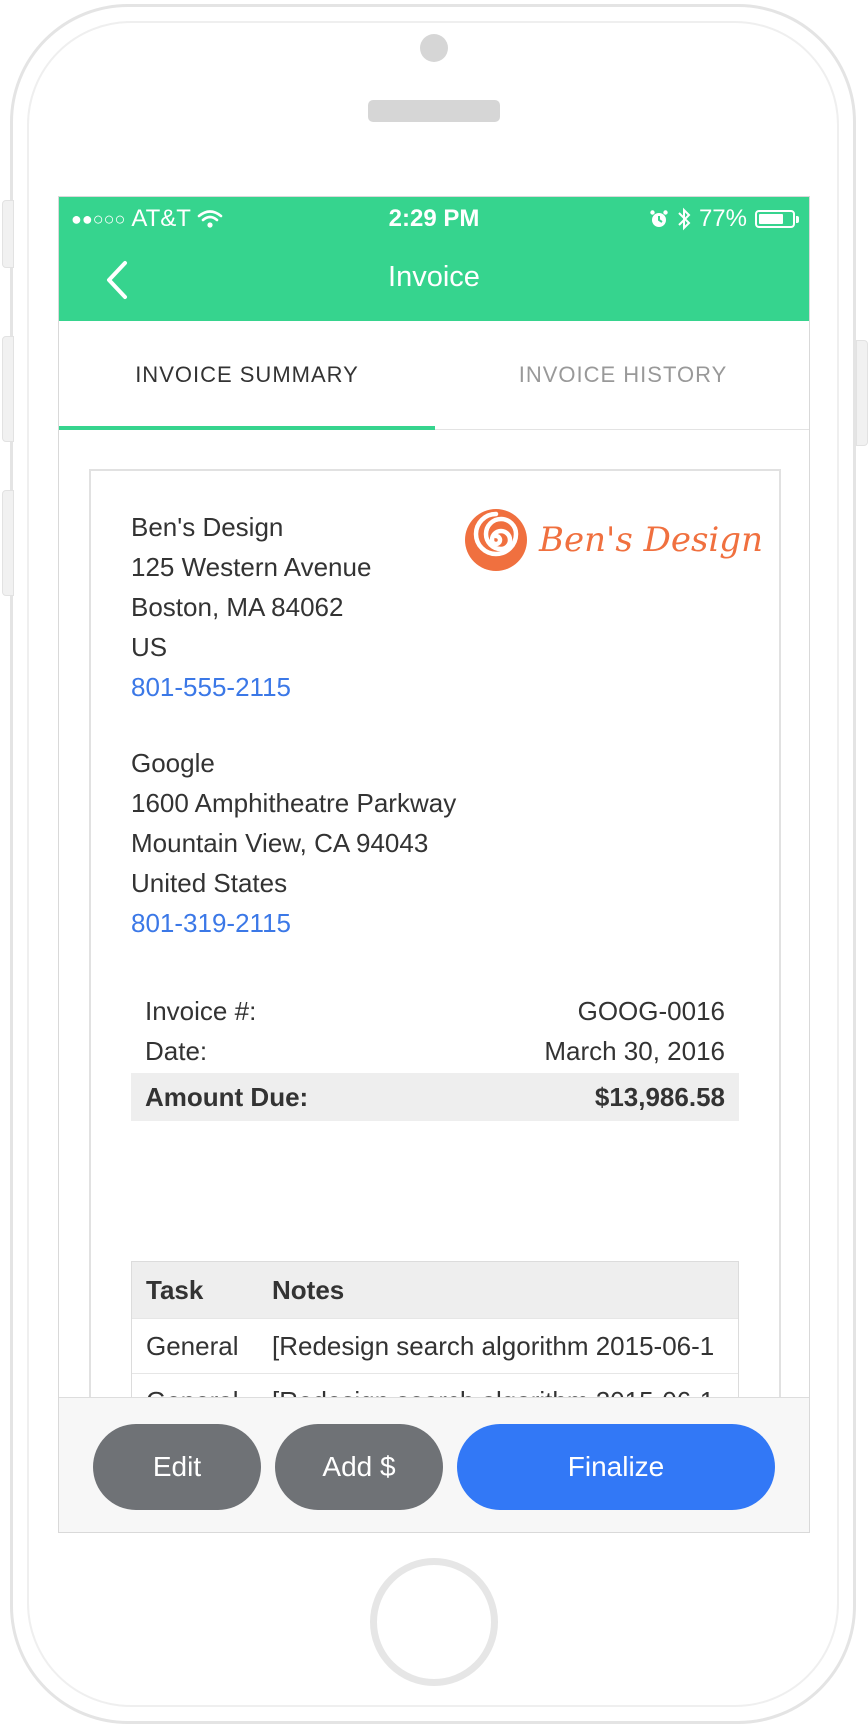 This screenshot has width=868, height=1732. Describe the element at coordinates (251, 687) in the screenshot. I see `sender-phone-link: 801-555-2115` at that location.